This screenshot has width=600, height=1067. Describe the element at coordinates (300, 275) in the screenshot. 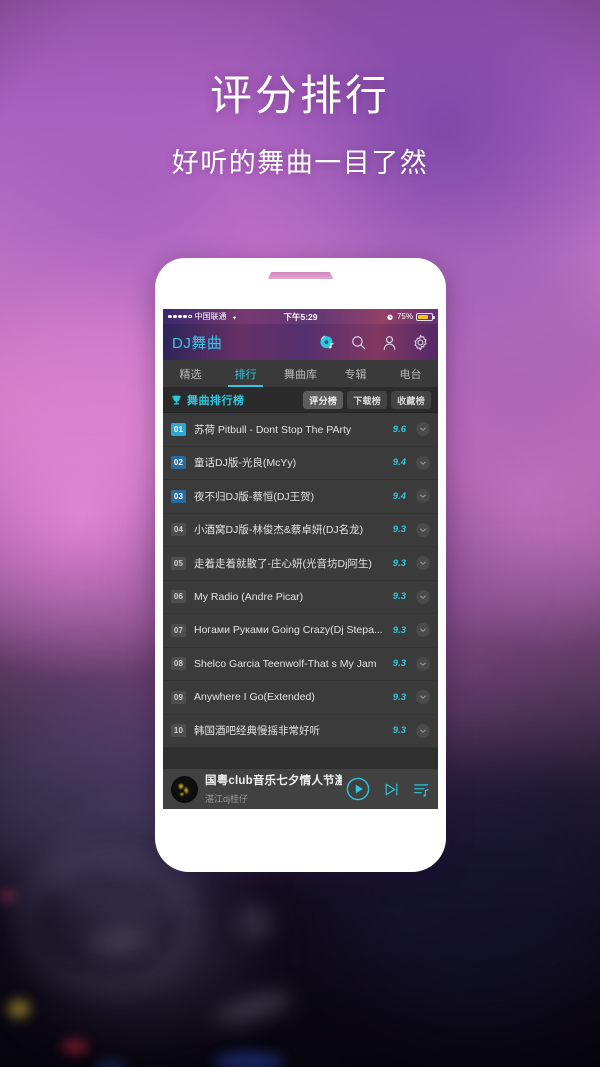

I see `phone-speaker` at that location.